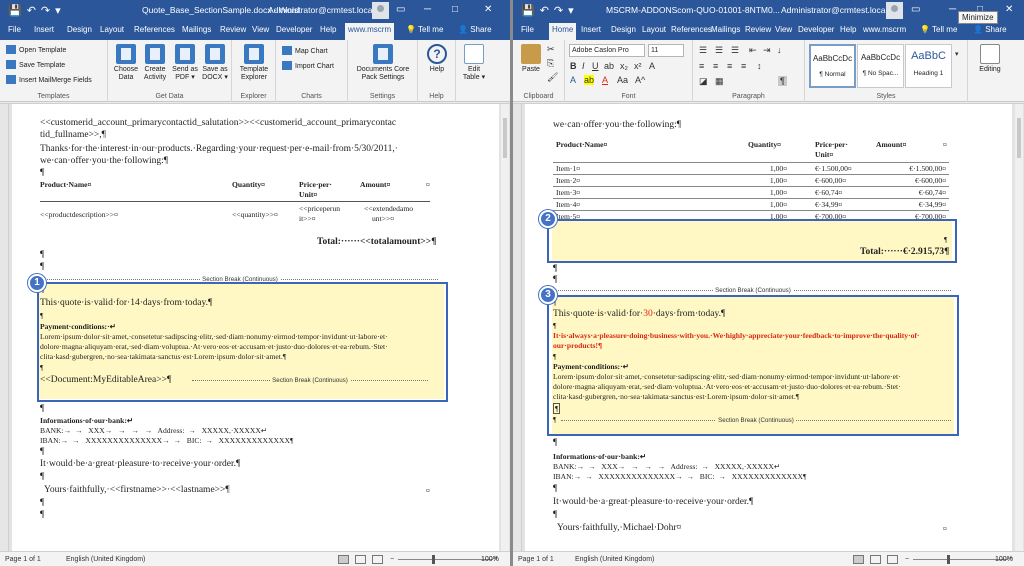 This screenshot has height=566, width=1024. Describe the element at coordinates (380, 10) in the screenshot. I see `user-avatar` at that location.